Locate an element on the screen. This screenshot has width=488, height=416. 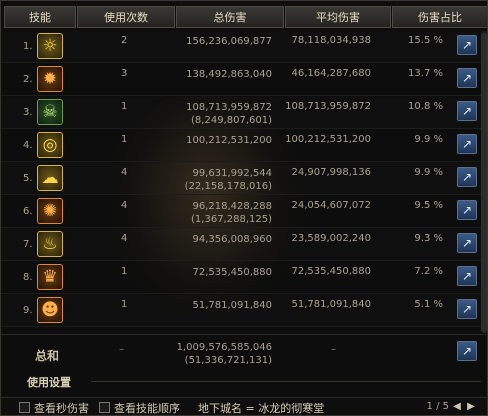
header-uses: 使用次数 is located at coordinates (126, 17).